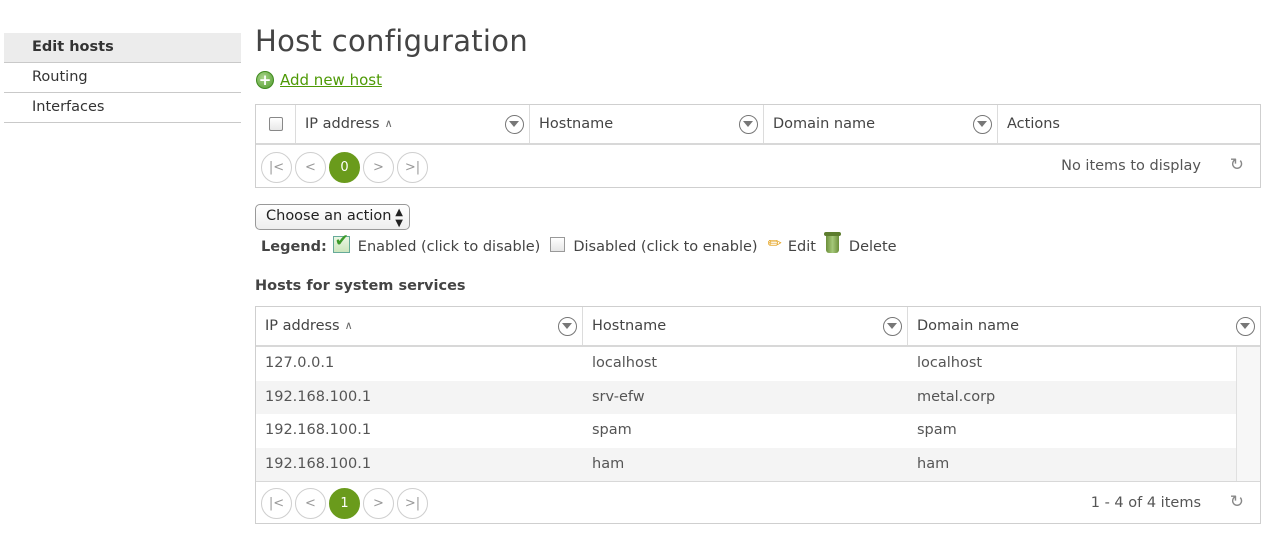 The image size is (1280, 543). What do you see at coordinates (449, 247) in the screenshot?
I see `legend-enabled-text: Enabled (click to disable)` at bounding box center [449, 247].